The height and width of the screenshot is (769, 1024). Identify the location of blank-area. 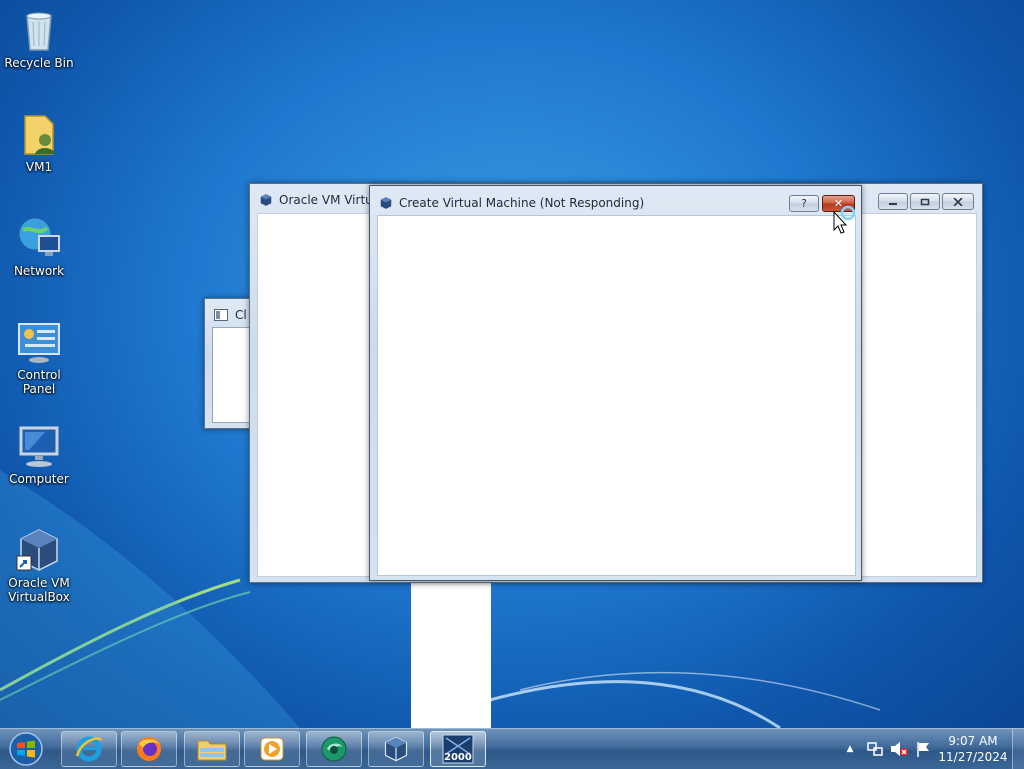
(451, 655).